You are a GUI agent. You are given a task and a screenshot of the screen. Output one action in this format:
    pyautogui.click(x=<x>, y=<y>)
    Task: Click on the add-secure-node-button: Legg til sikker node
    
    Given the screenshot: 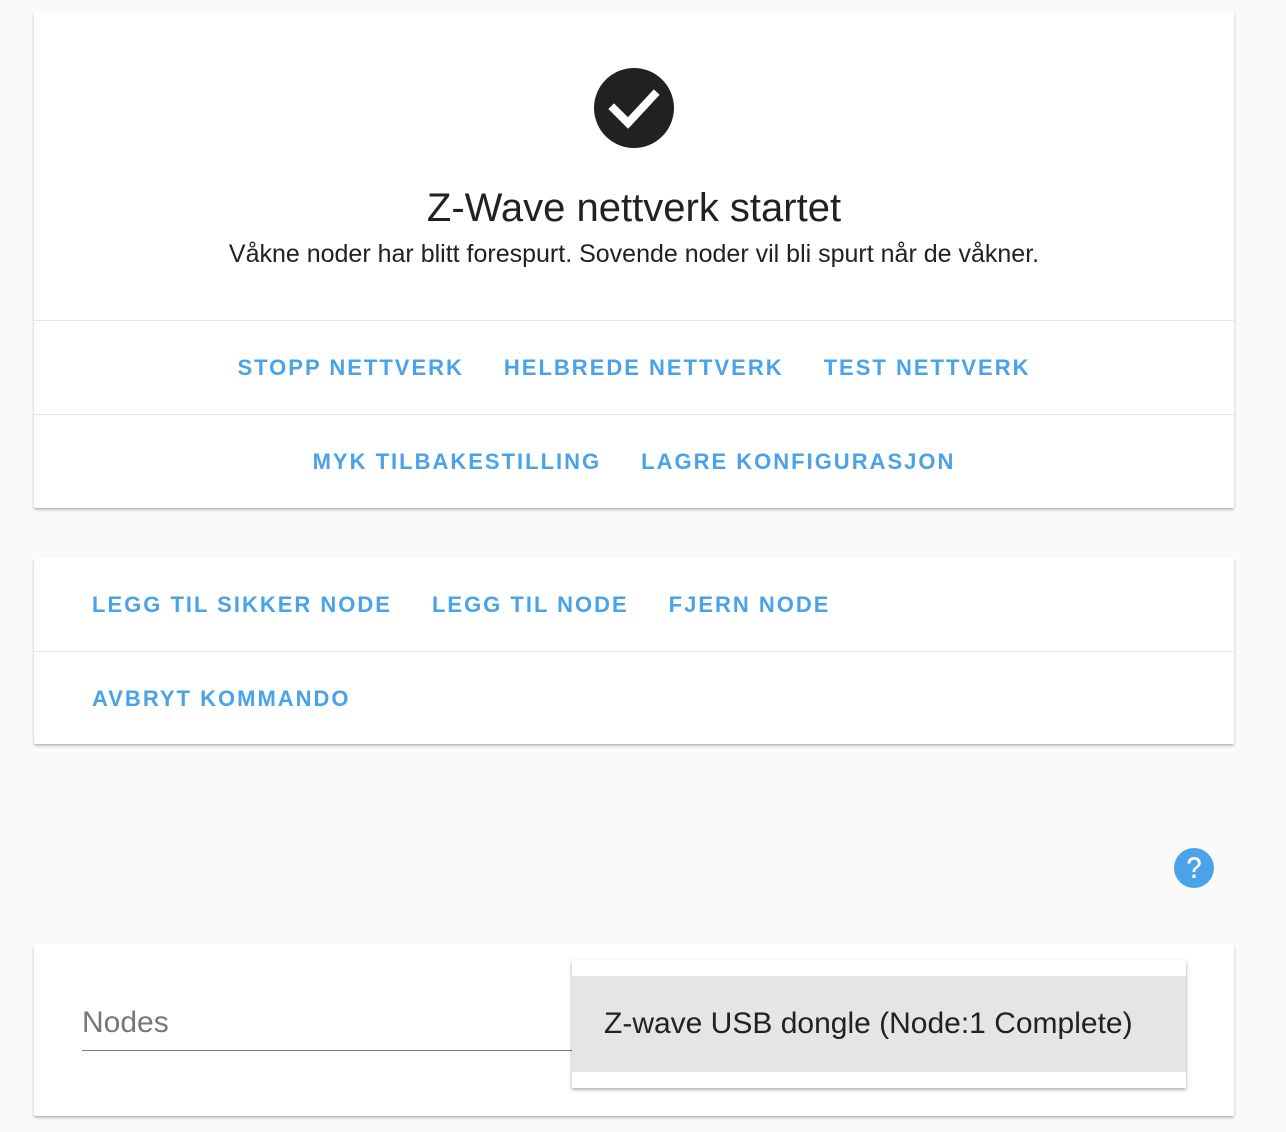 What is the action you would take?
    pyautogui.click(x=242, y=605)
    